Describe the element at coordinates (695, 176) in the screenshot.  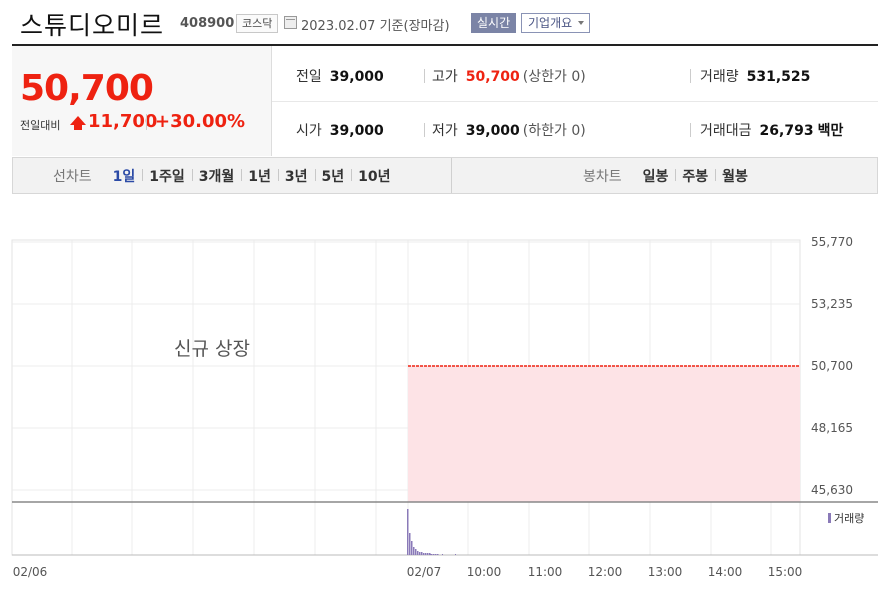
I see `tab-candle-weekly: 주봉` at that location.